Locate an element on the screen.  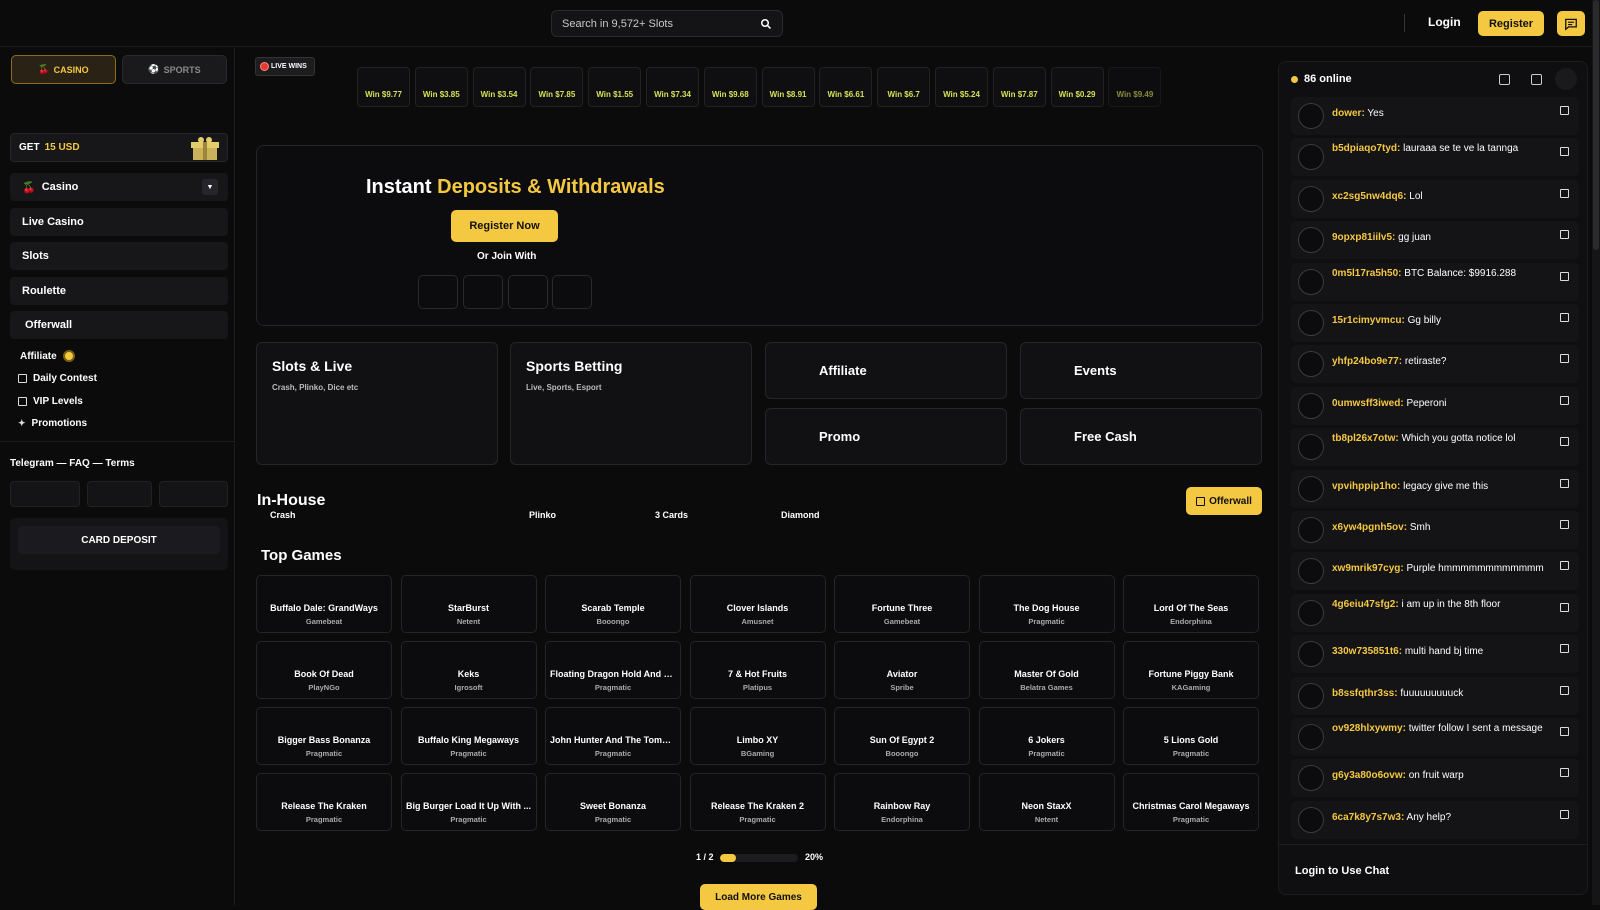
game-card: 6 Jokers Pragmatic is located at coordinates (1046, 736).